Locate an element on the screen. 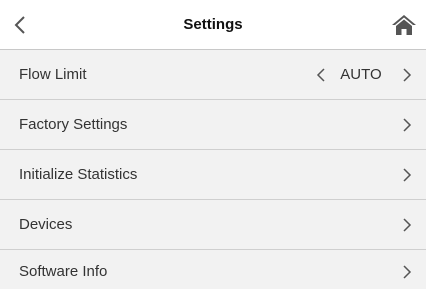 This screenshot has height=289, width=426. settings-row-software-info: Software Info is located at coordinates (213, 269).